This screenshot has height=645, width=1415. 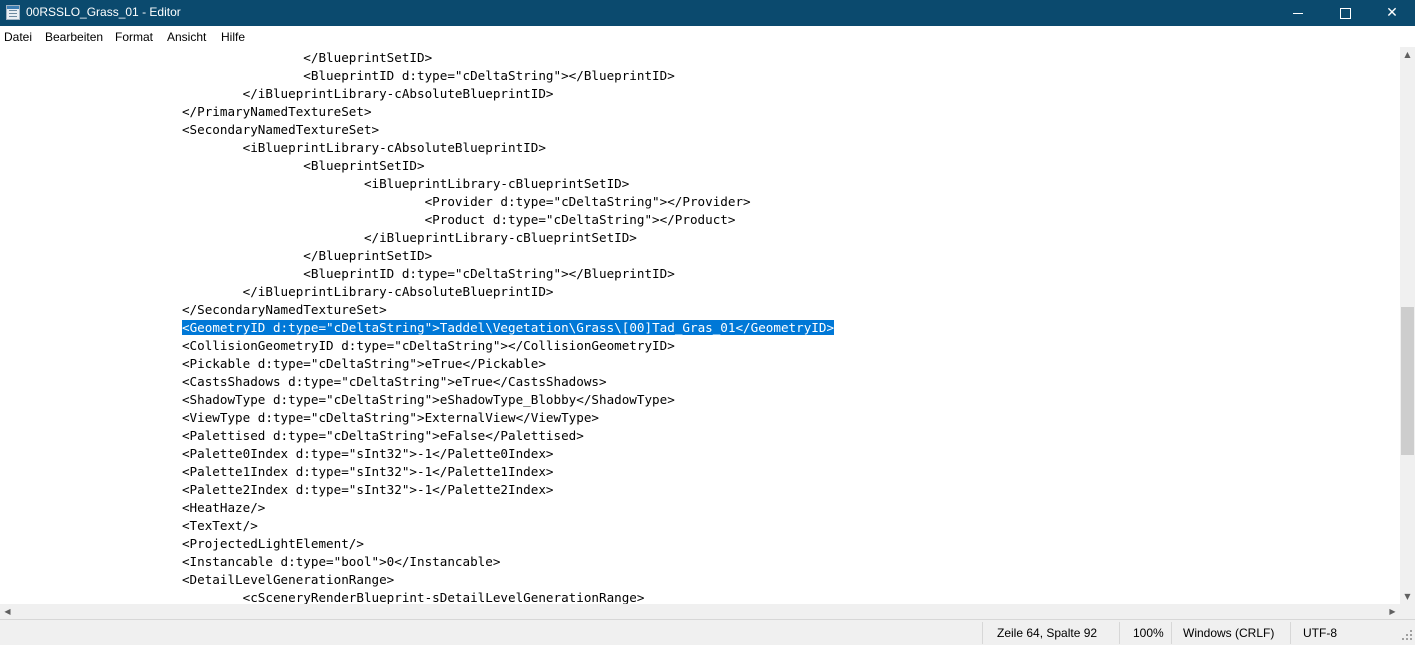 I want to click on scroll-down-arrow-icon: ▼, so click(x=1407, y=596).